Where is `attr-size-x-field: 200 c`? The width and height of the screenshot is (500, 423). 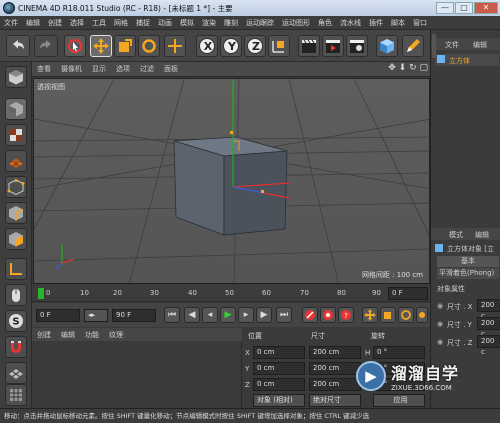 attr-size-x-field: 200 c is located at coordinates (488, 309).